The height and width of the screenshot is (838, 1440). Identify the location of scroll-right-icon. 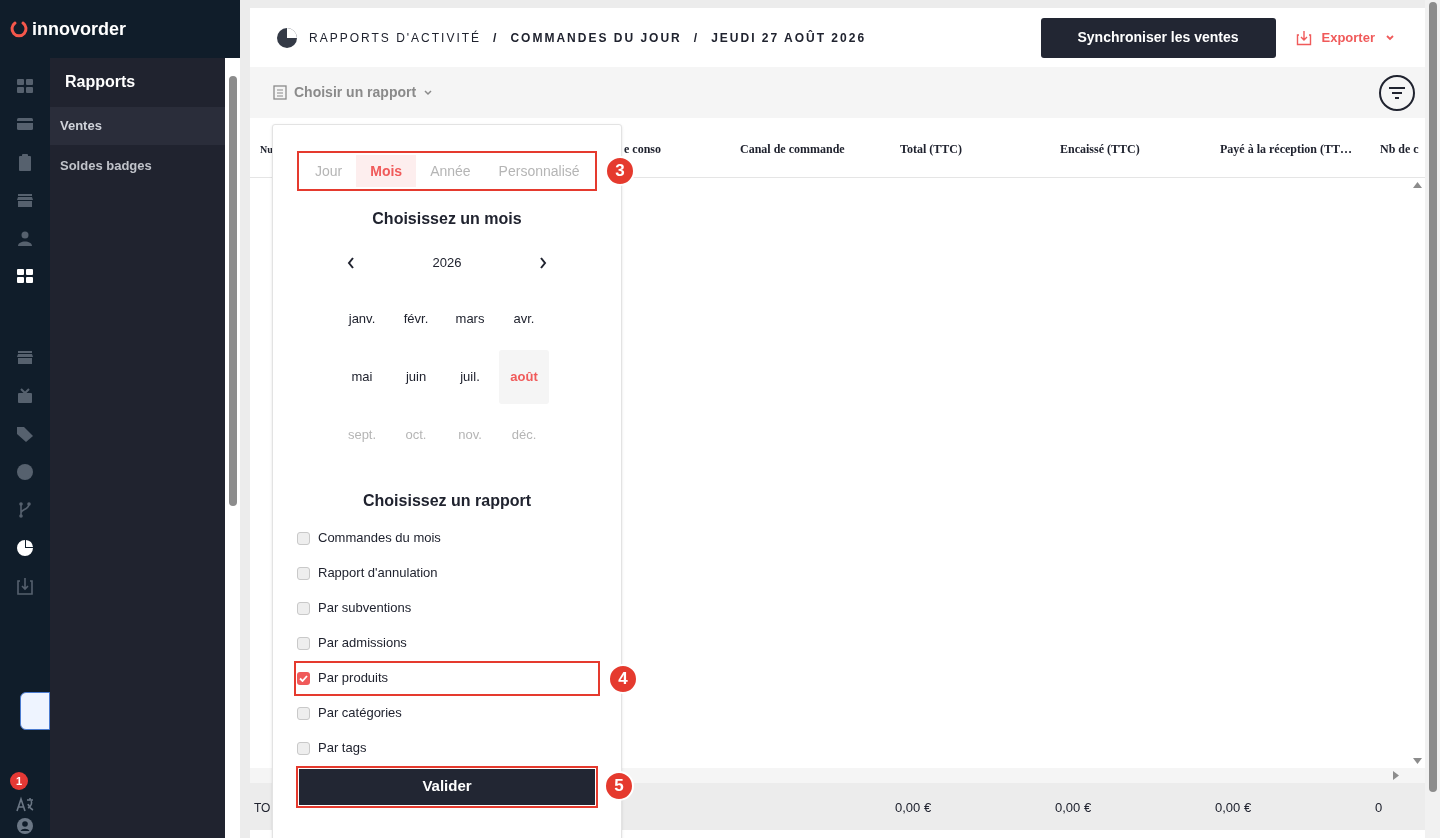
(1396, 775).